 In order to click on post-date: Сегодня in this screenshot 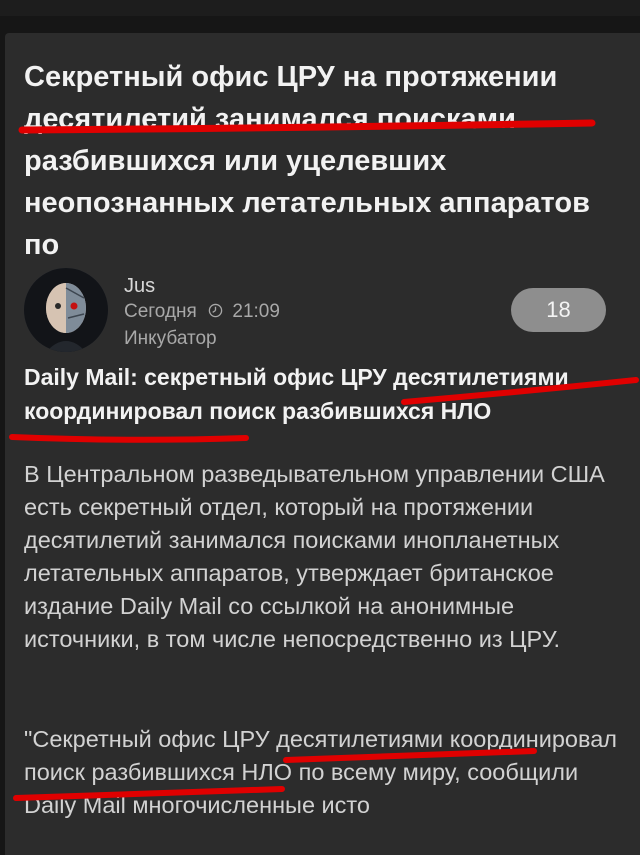, I will do `click(160, 311)`.